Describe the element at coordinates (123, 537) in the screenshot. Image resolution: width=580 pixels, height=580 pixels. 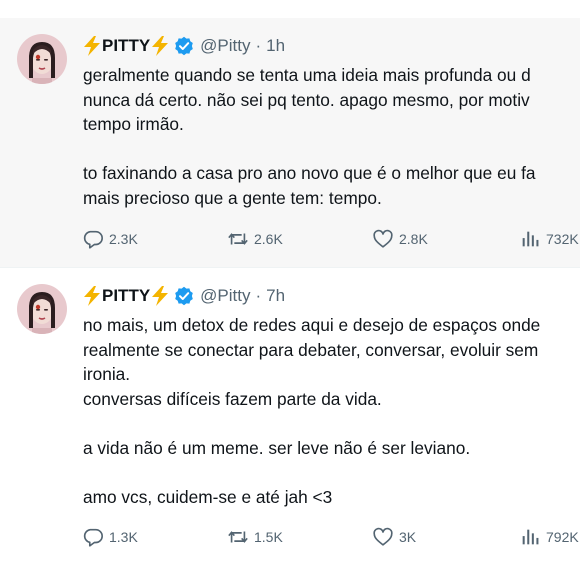
I see `reply-count: 1.3K` at that location.